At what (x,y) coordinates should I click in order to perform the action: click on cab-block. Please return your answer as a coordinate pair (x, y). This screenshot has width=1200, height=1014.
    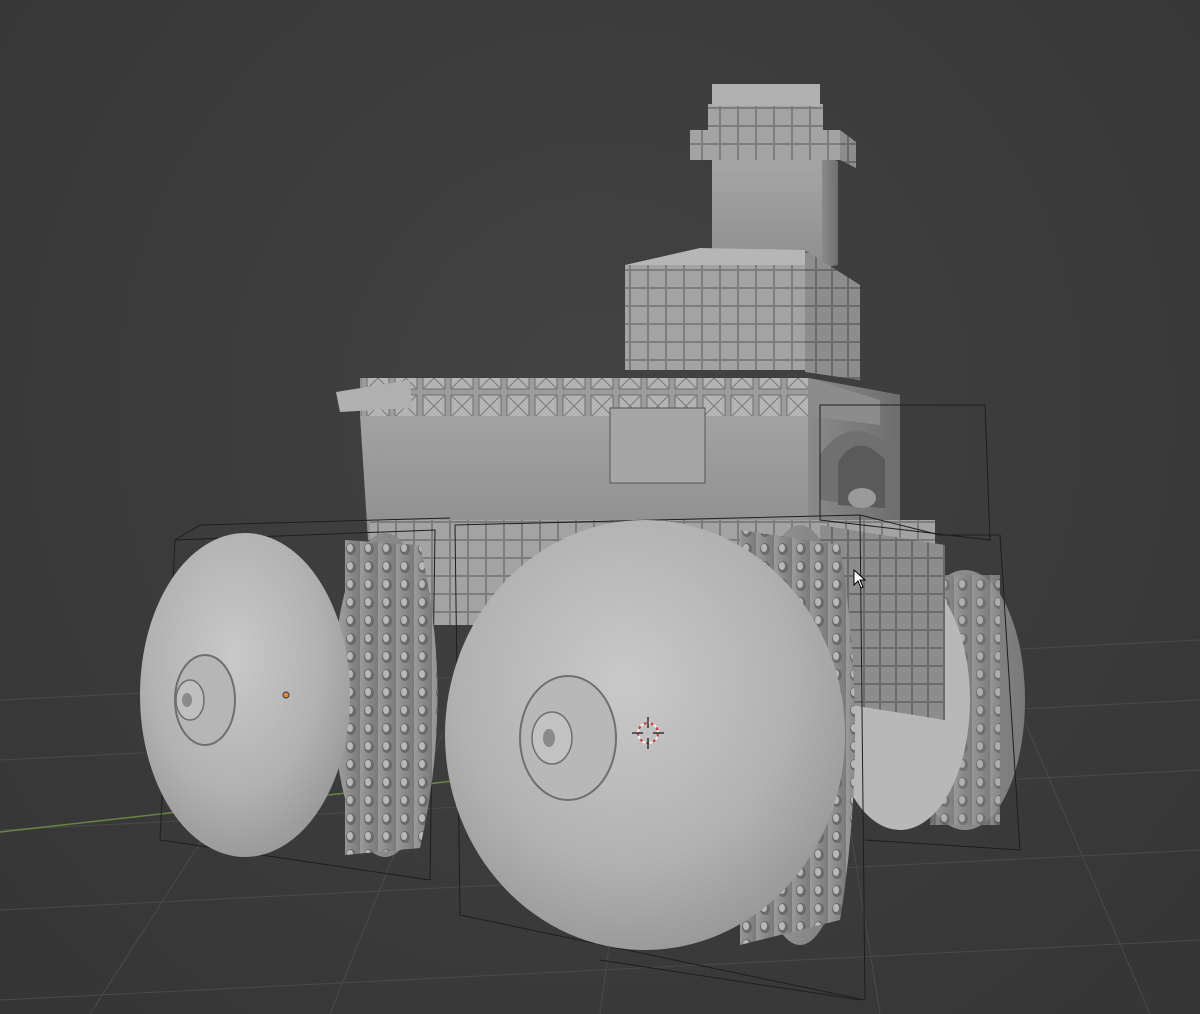
    Looking at the image, I should click on (742, 314).